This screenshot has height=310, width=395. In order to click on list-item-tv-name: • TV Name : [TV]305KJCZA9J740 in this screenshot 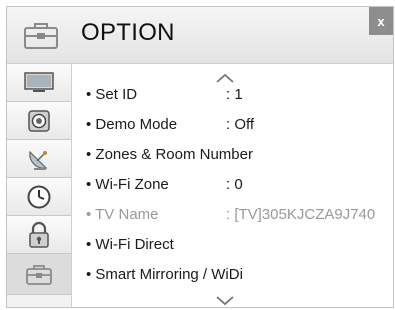, I will do `click(236, 215)`.